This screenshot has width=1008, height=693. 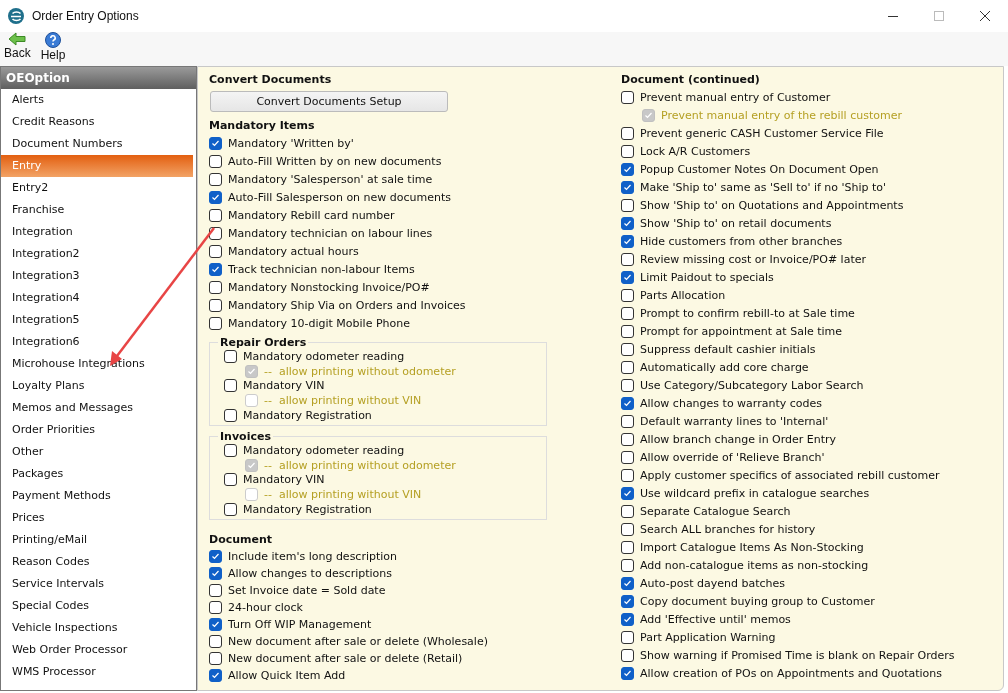 What do you see at coordinates (753, 259) in the screenshot?
I see `checkbox-label: Review missing cost or Invoice/PO# later` at bounding box center [753, 259].